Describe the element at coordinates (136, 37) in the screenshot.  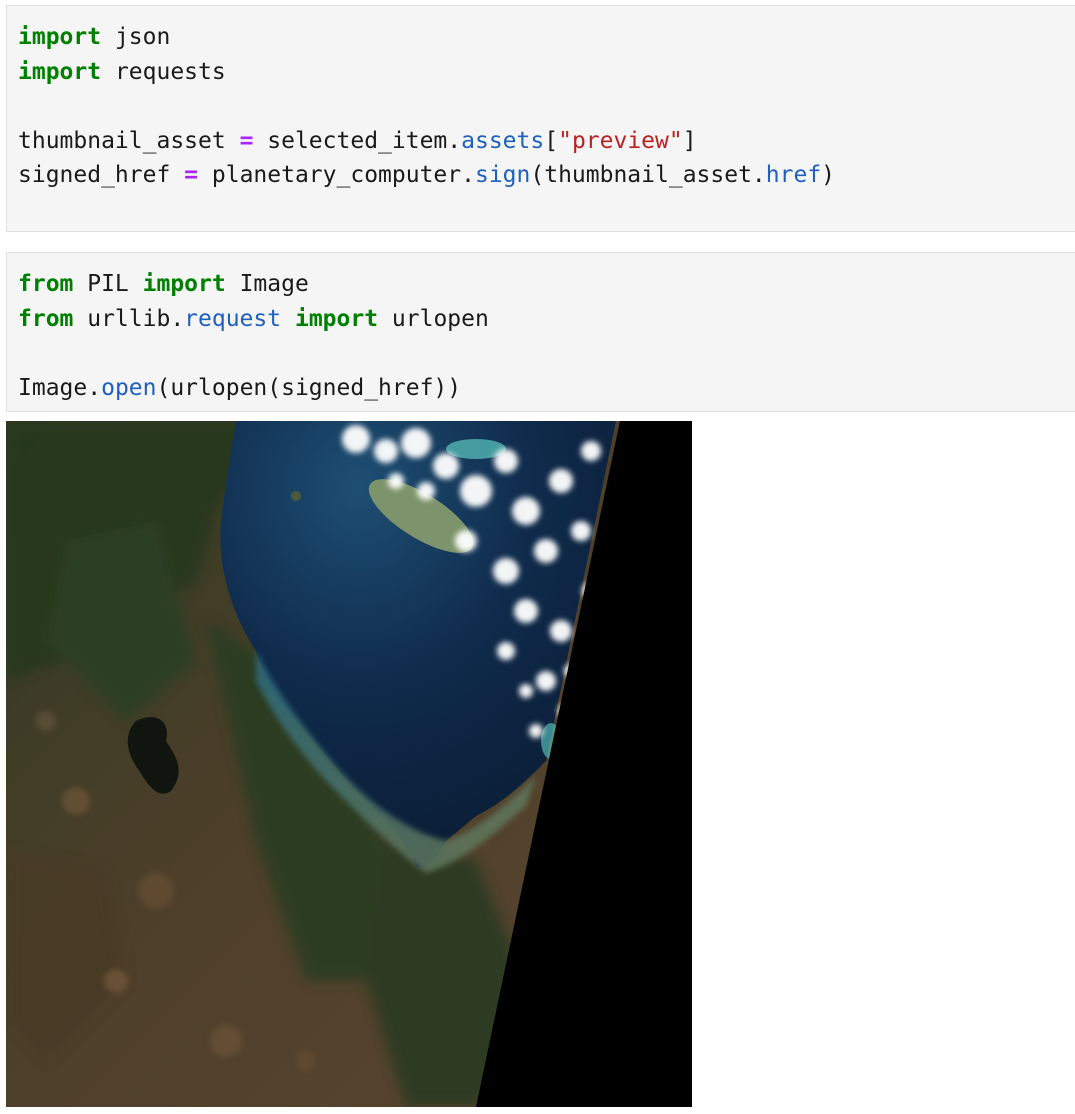
I see `code-token: json` at that location.